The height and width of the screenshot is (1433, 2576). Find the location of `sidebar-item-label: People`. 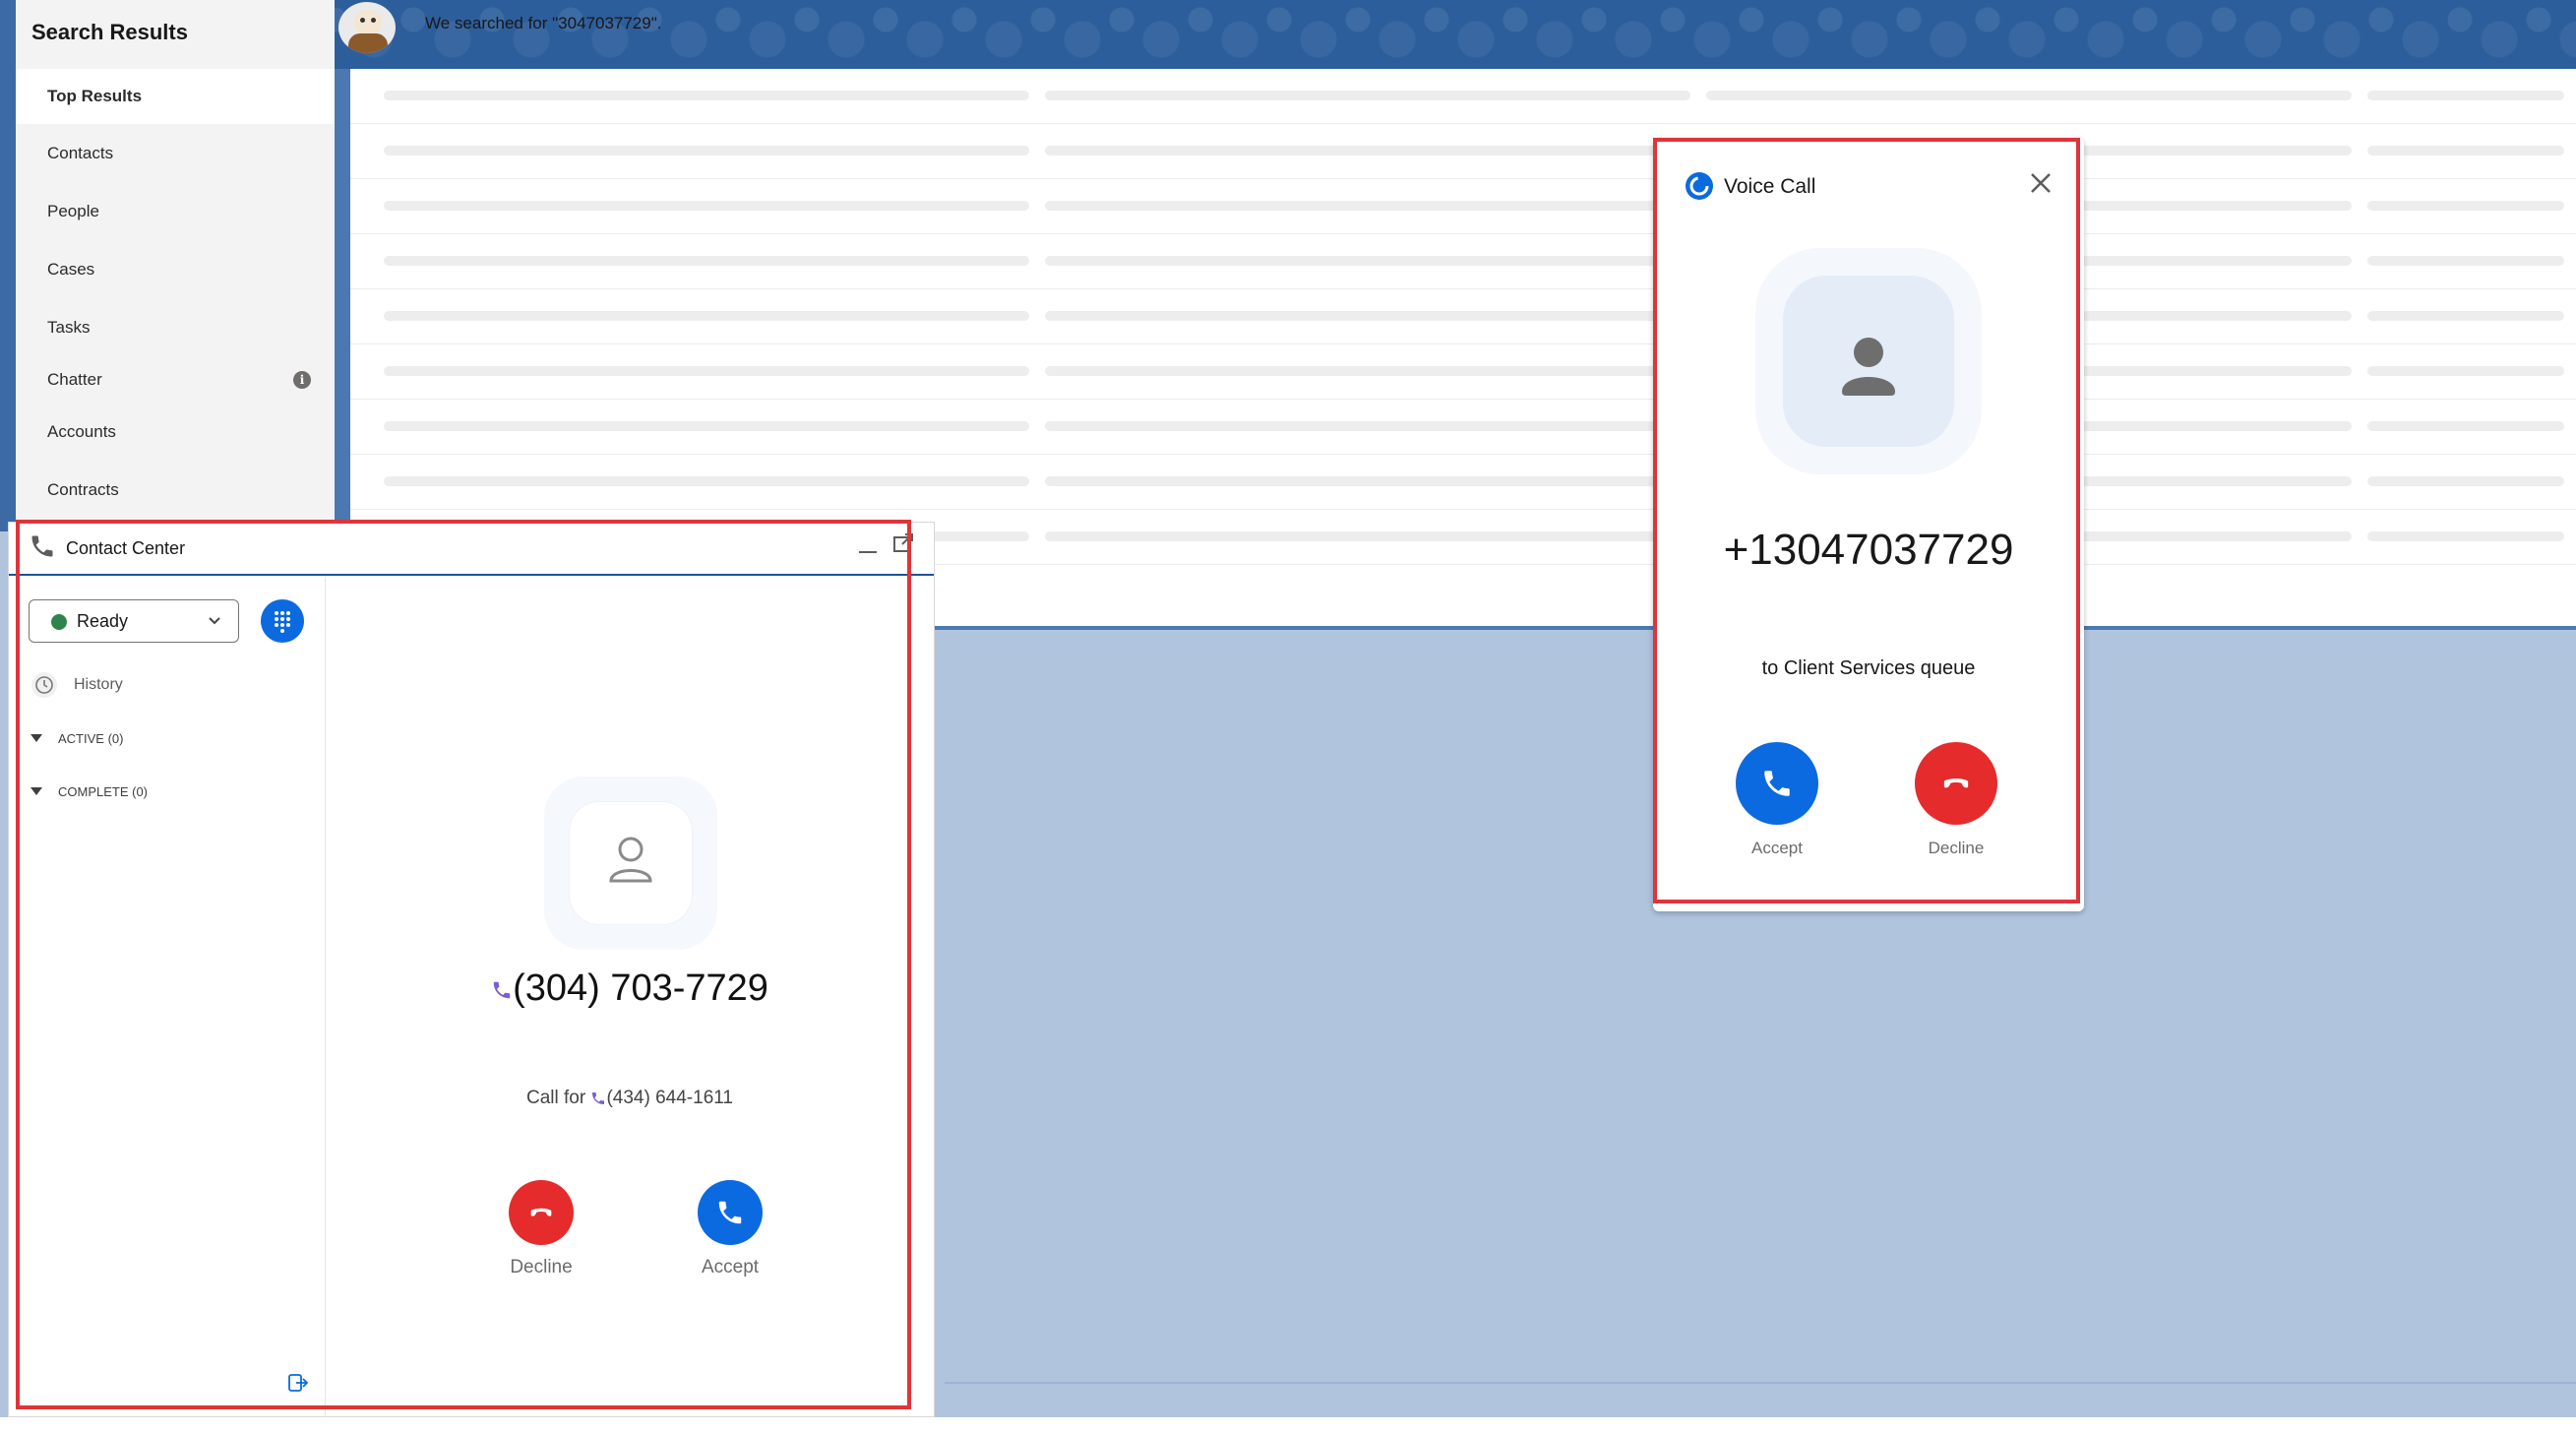

sidebar-item-label: People is located at coordinates (73, 211).